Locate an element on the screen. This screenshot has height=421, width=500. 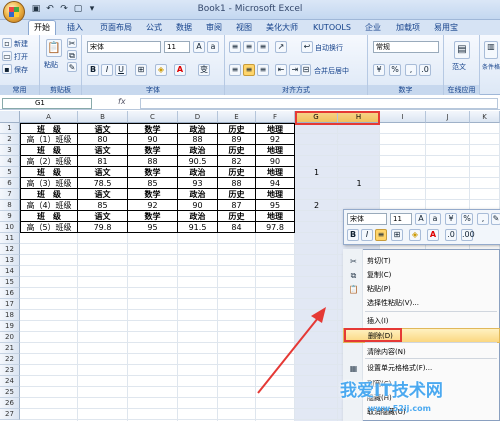
data-cell: 87 is located at coordinates (237, 205).